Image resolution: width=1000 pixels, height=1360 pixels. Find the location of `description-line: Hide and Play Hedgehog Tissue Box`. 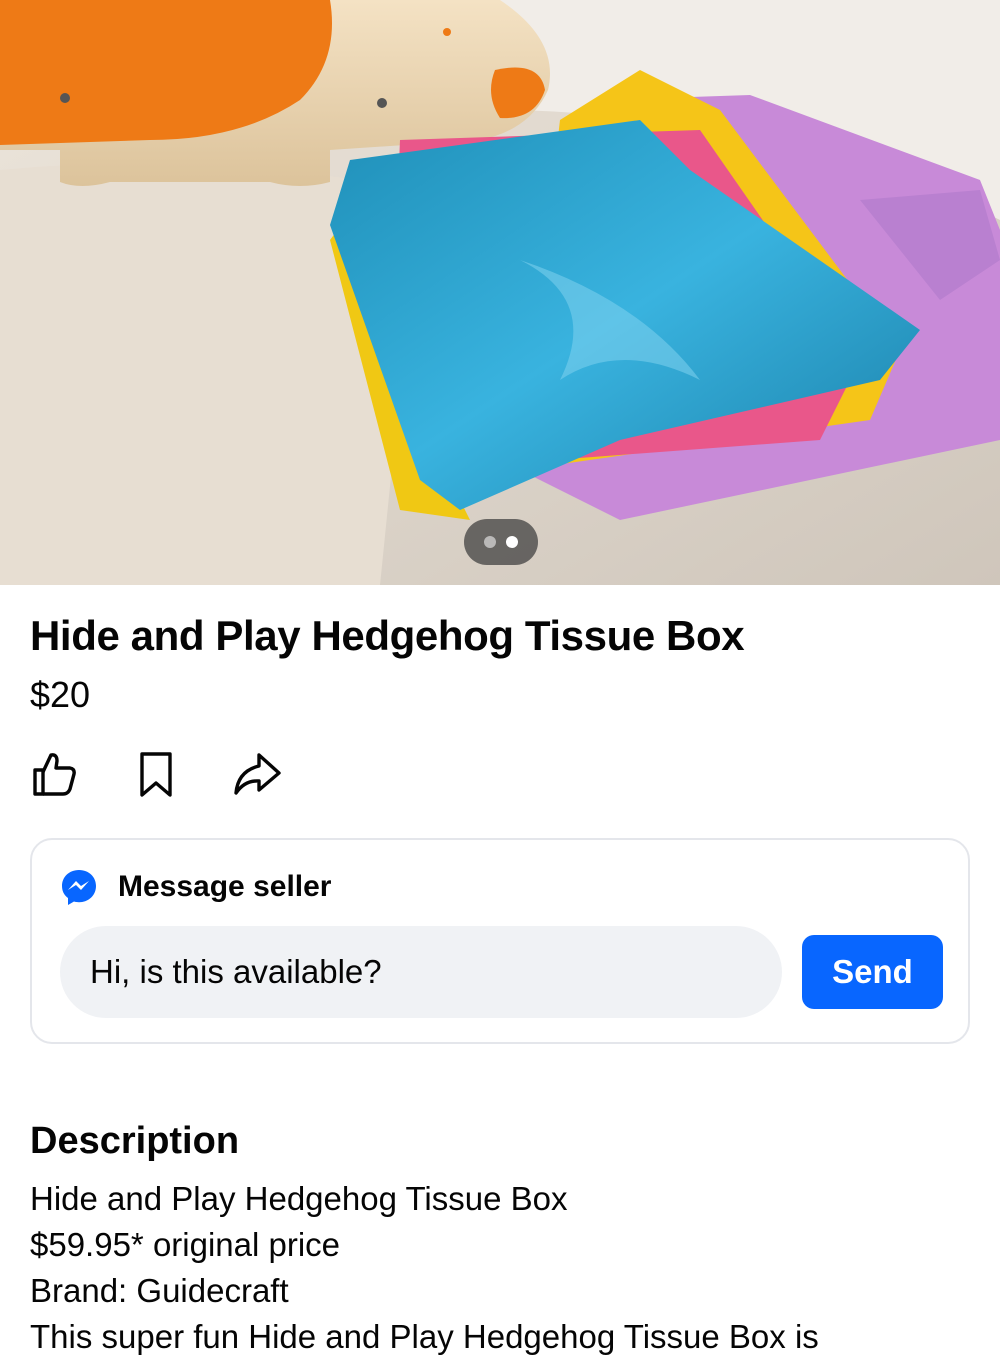

description-line: Hide and Play Hedgehog Tissue Box is located at coordinates (299, 1198).